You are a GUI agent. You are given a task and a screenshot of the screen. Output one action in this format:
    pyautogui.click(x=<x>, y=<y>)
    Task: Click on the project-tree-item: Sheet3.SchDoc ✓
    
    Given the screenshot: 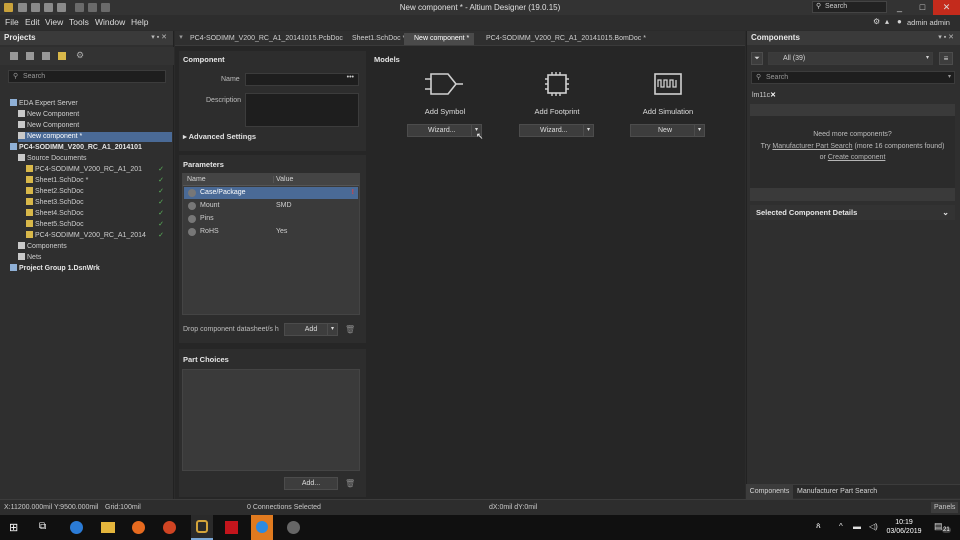 What is the action you would take?
    pyautogui.click(x=99, y=203)
    